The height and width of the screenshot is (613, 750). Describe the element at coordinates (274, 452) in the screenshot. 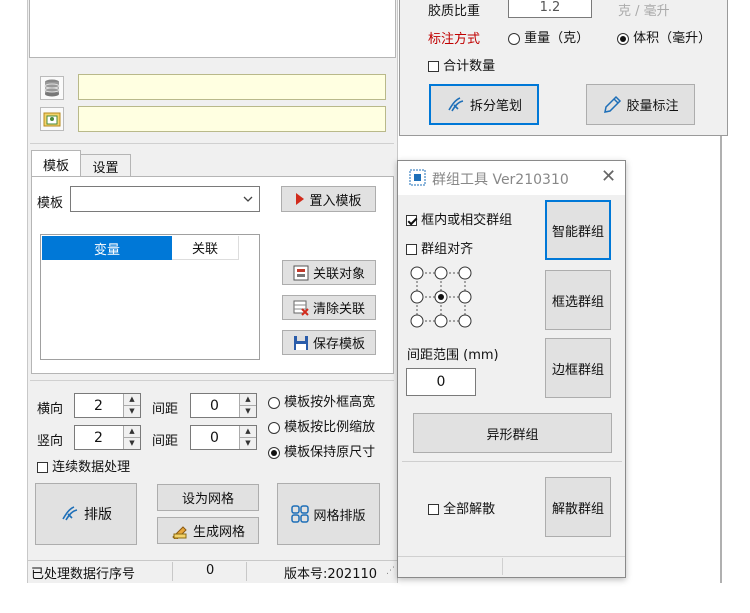

I see `radio-selected-icon` at that location.